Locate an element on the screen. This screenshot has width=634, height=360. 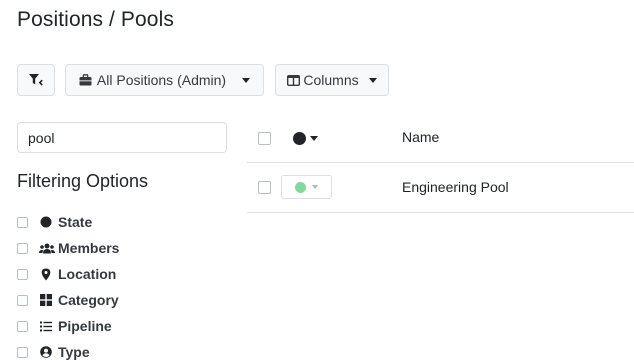
grid-icon is located at coordinates (45, 300).